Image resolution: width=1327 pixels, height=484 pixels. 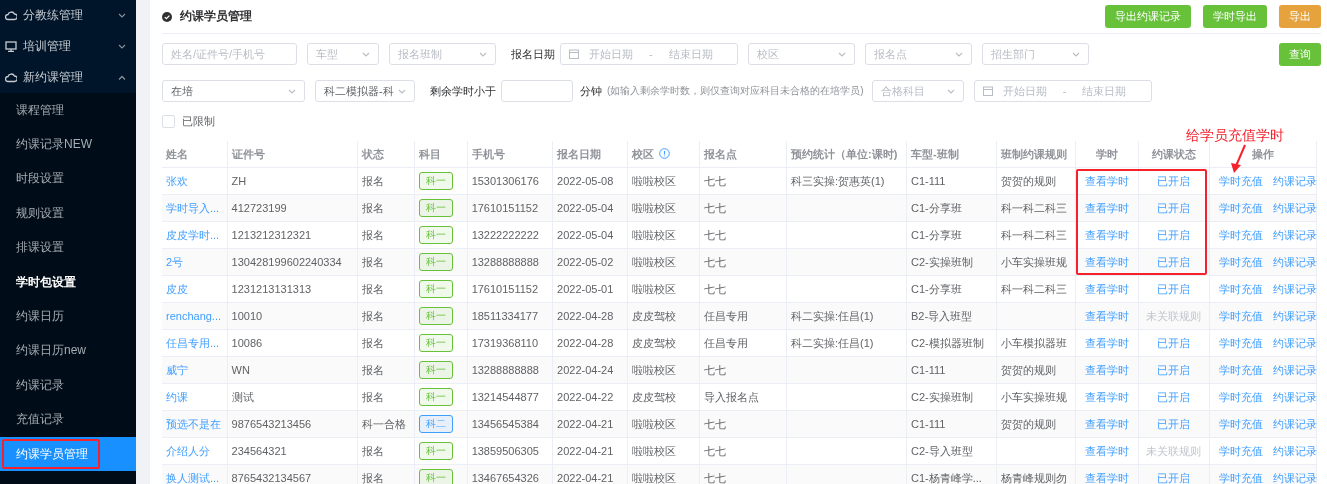 I want to click on select-field: 车型, so click(x=343, y=54).